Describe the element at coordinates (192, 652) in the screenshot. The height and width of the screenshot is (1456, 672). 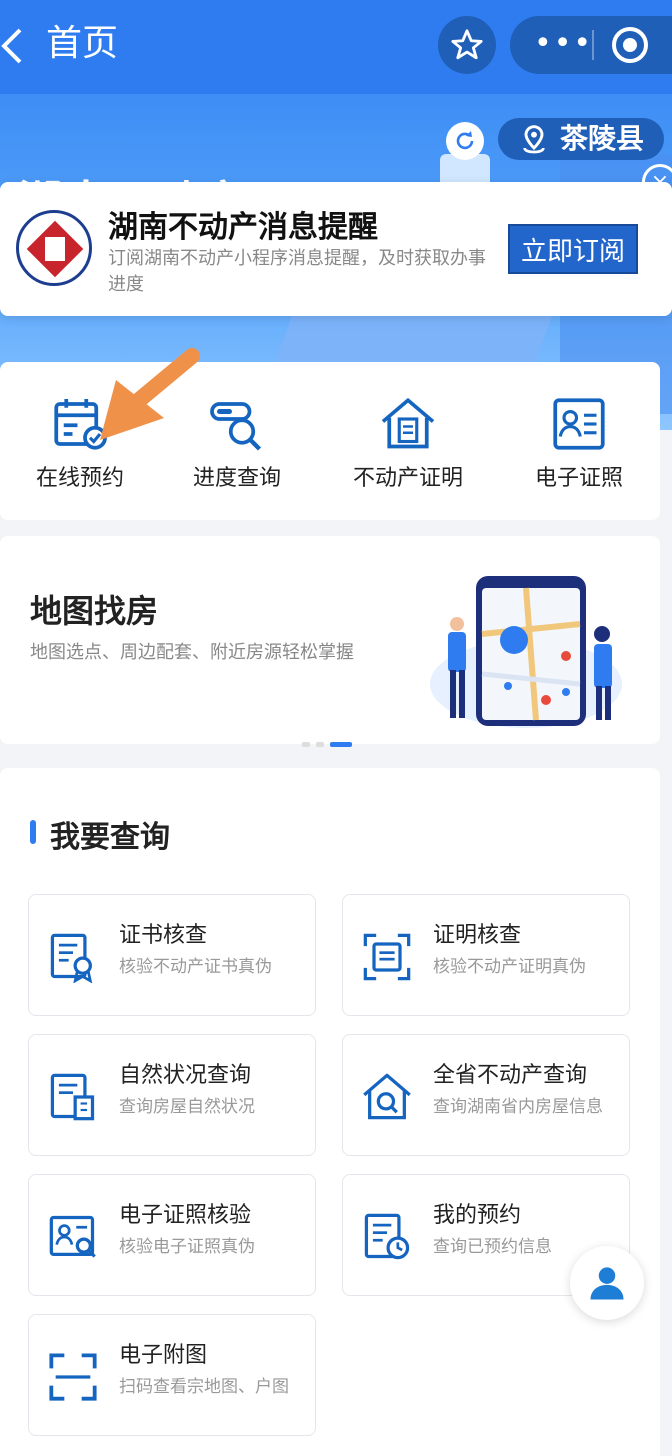
I see `map-banner-description: 地图选点、周边配套、附近房源轻松掌握` at that location.